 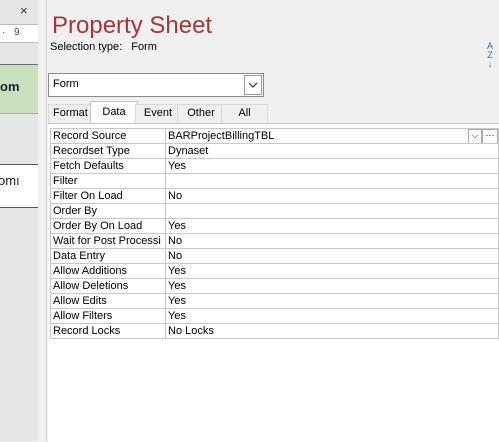 I want to click on property-value-field: No Locks, so click(x=332, y=331).